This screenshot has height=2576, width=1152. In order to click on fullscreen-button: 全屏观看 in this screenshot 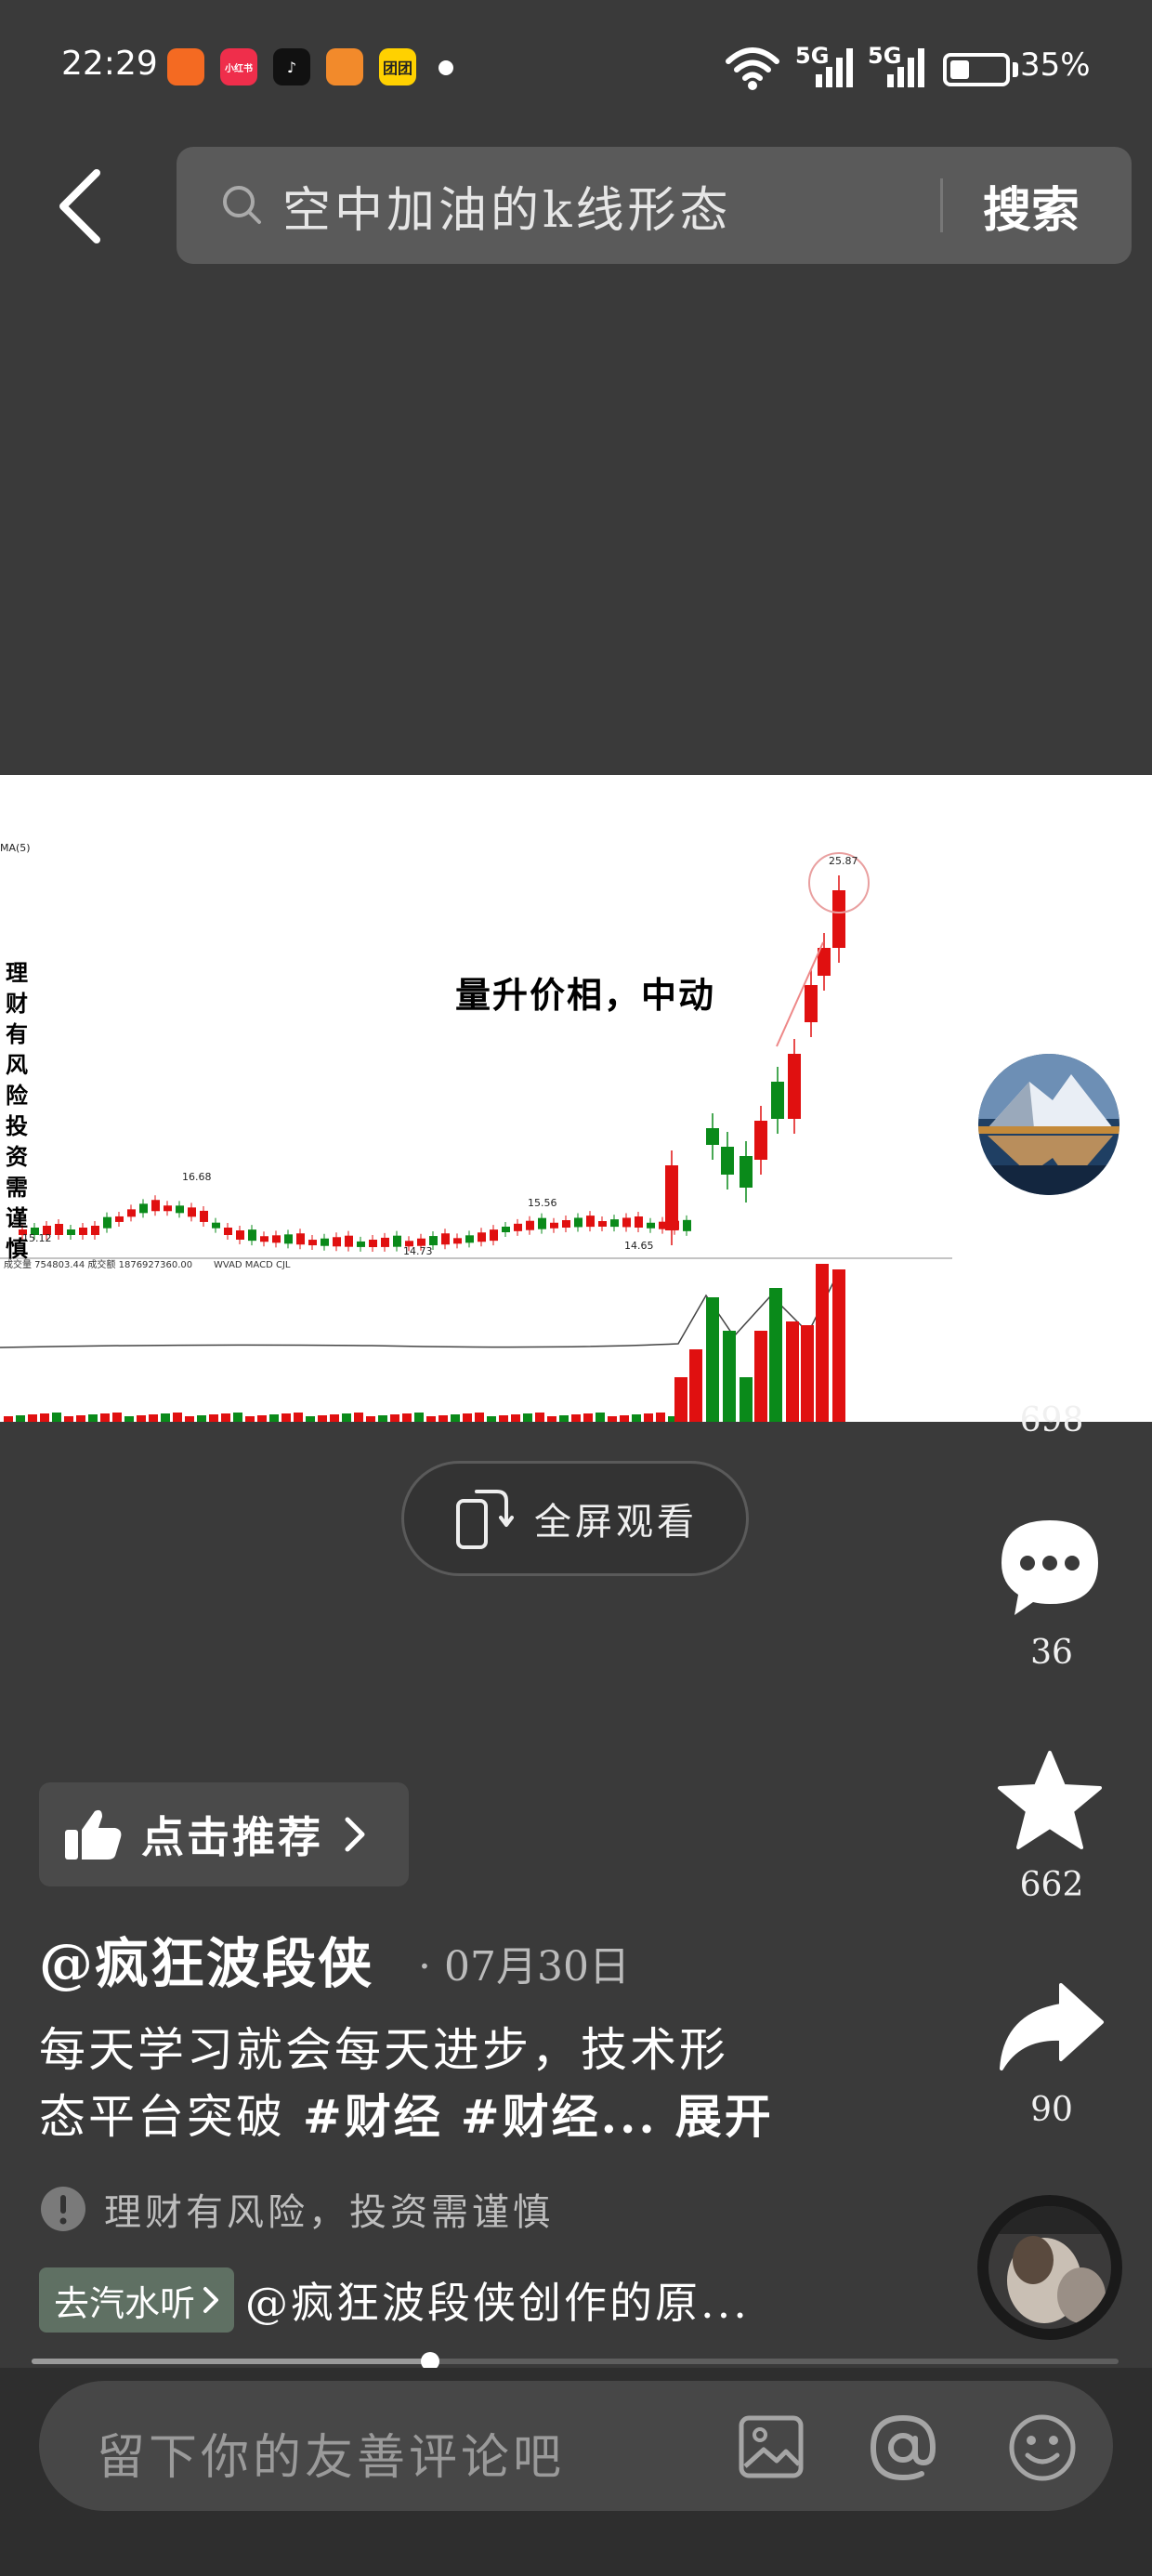, I will do `click(575, 1518)`.